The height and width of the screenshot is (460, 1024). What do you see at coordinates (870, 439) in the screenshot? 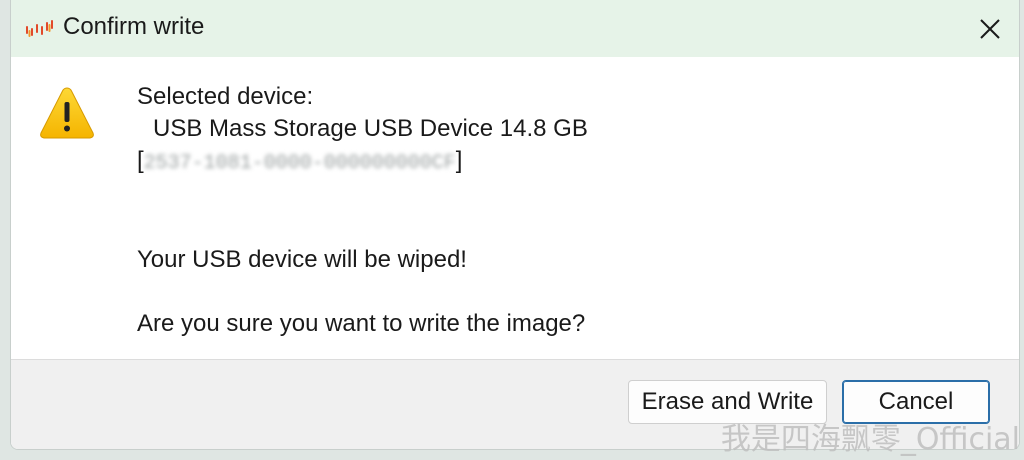
I see `watermark-text: 我是四海飘零_Official` at bounding box center [870, 439].